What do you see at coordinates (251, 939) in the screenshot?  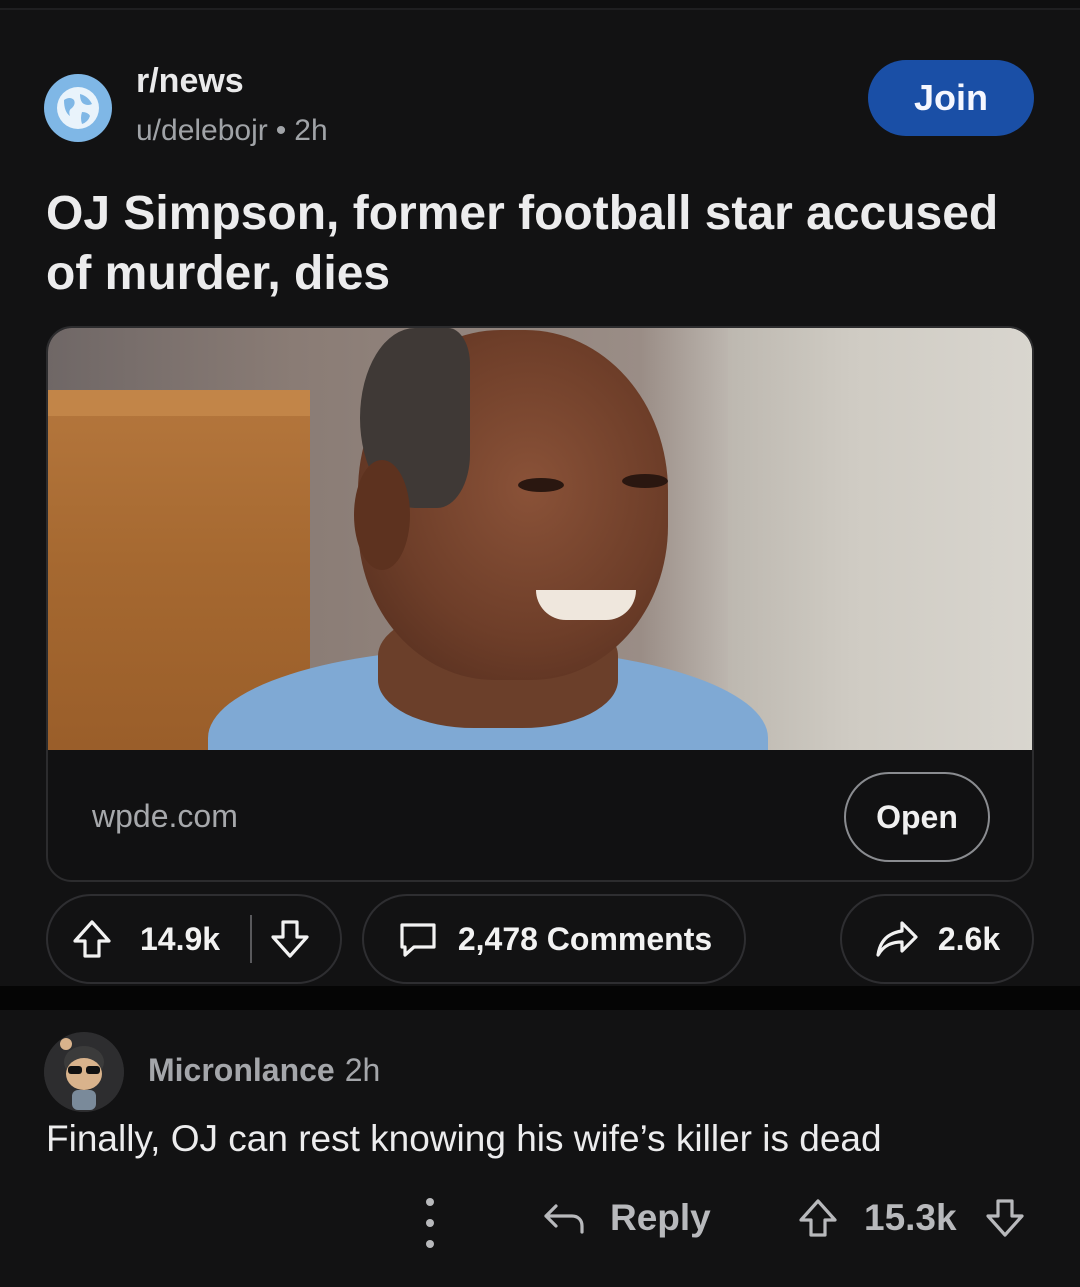 I see `vote-separator` at bounding box center [251, 939].